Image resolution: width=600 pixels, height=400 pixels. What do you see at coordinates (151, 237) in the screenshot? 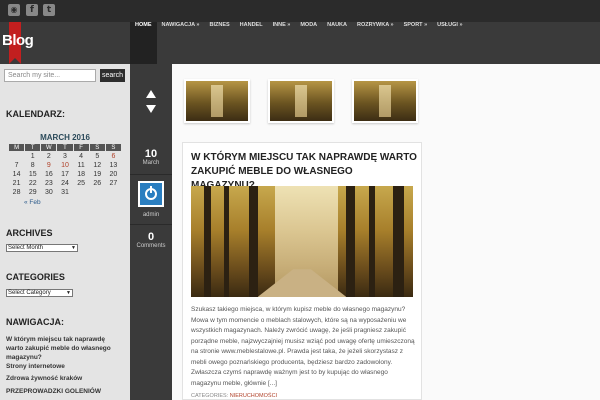
I see `comments-count: 0` at bounding box center [151, 237].